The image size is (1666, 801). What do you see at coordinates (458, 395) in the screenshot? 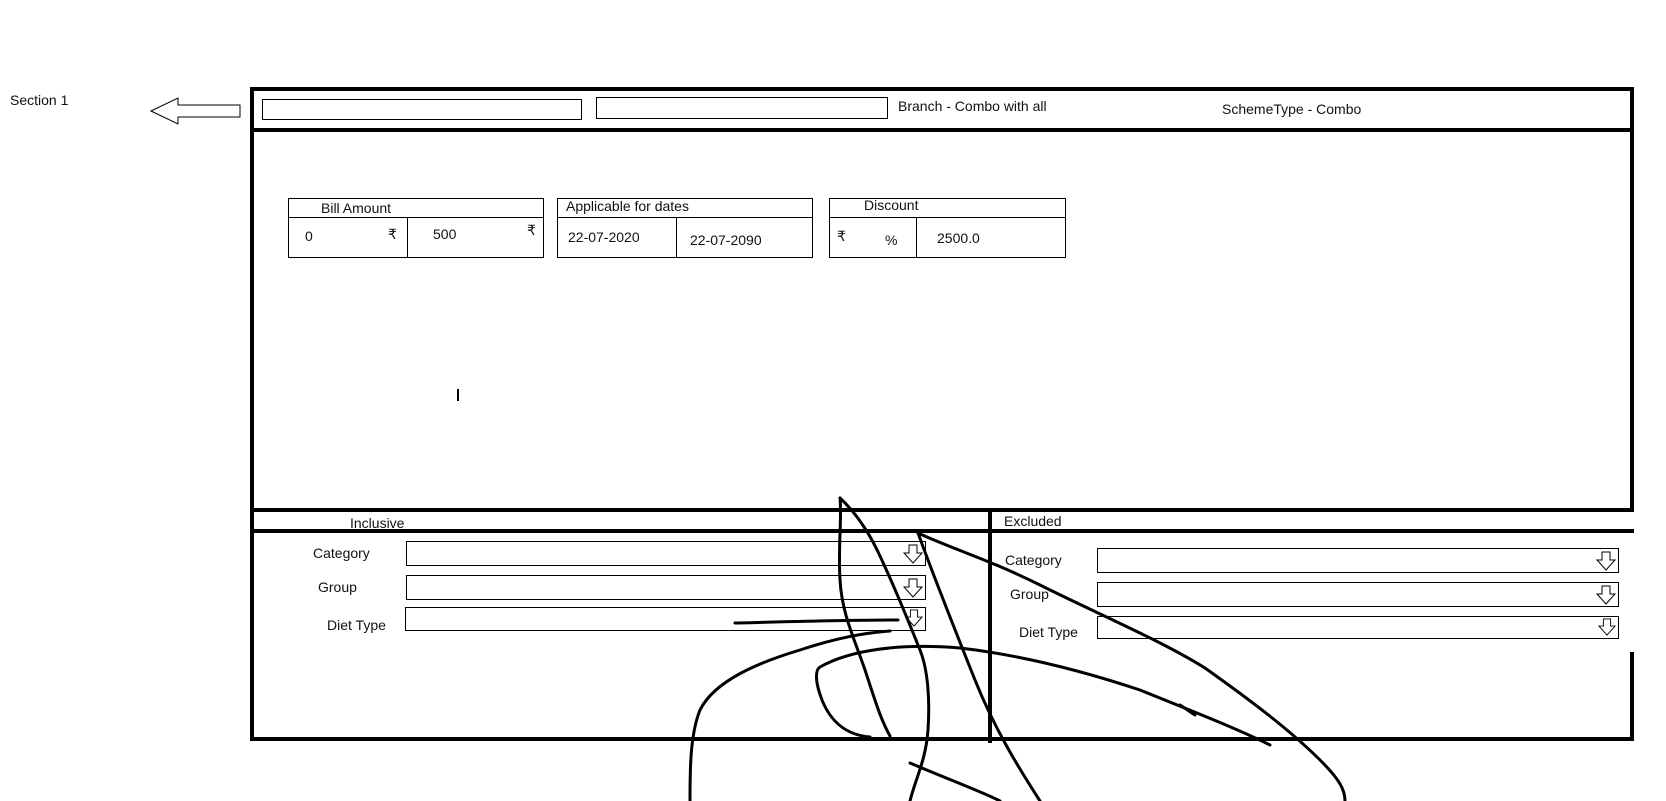
I see `stray-mark` at bounding box center [458, 395].